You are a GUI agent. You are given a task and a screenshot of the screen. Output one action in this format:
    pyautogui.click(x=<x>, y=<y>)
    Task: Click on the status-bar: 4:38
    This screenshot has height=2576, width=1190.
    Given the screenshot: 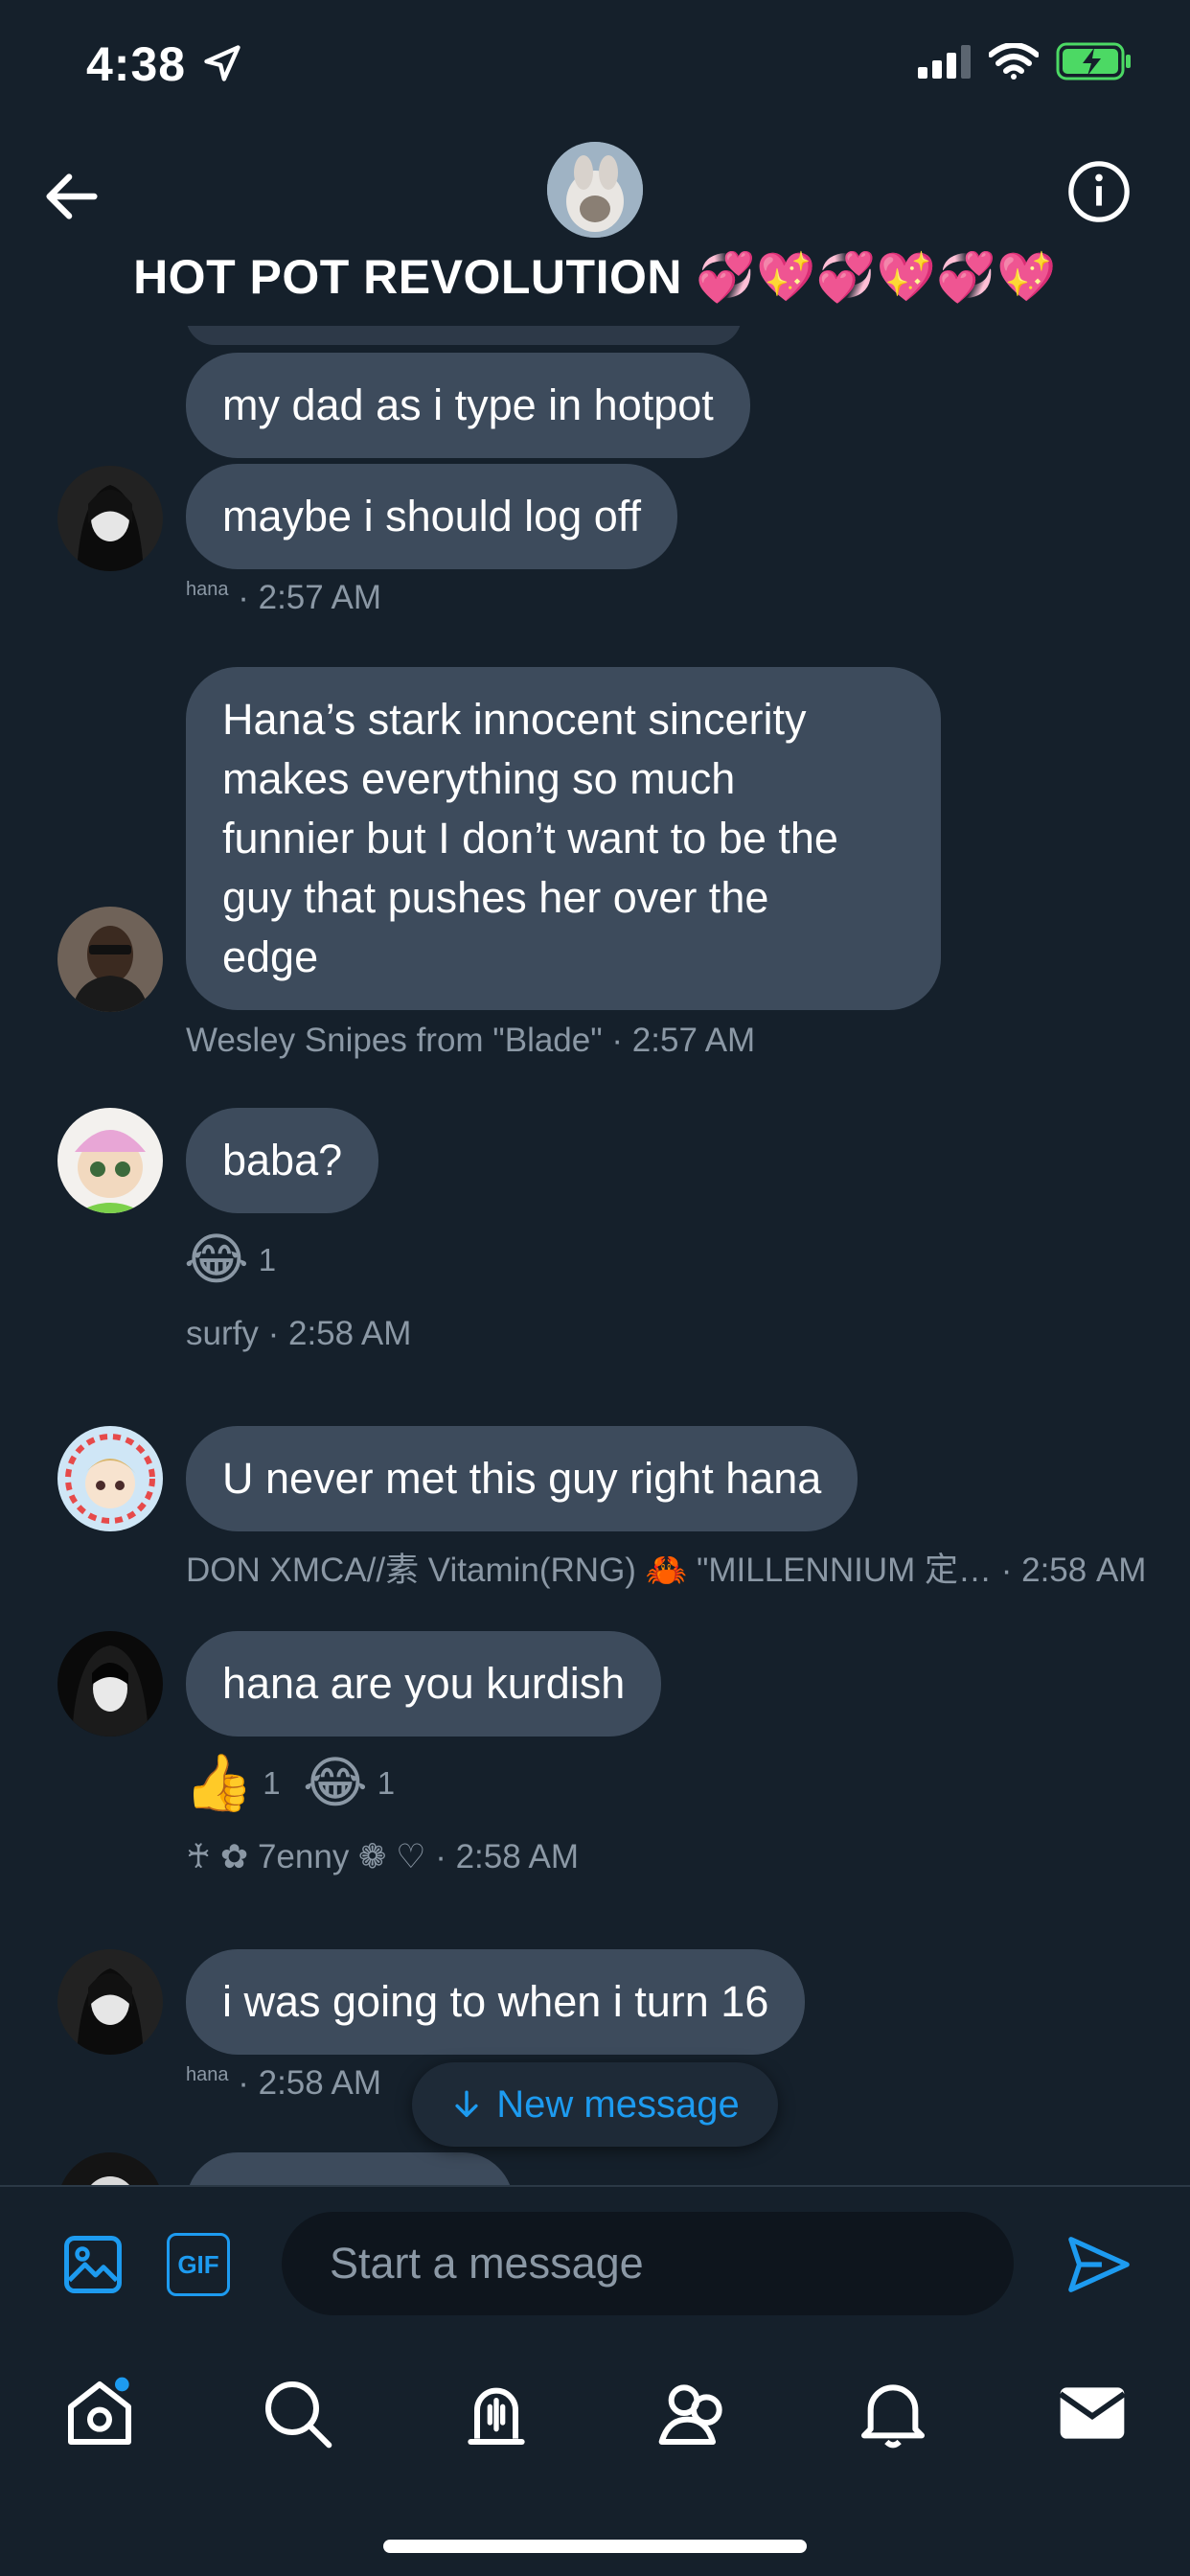 What is the action you would take?
    pyautogui.click(x=595, y=67)
    